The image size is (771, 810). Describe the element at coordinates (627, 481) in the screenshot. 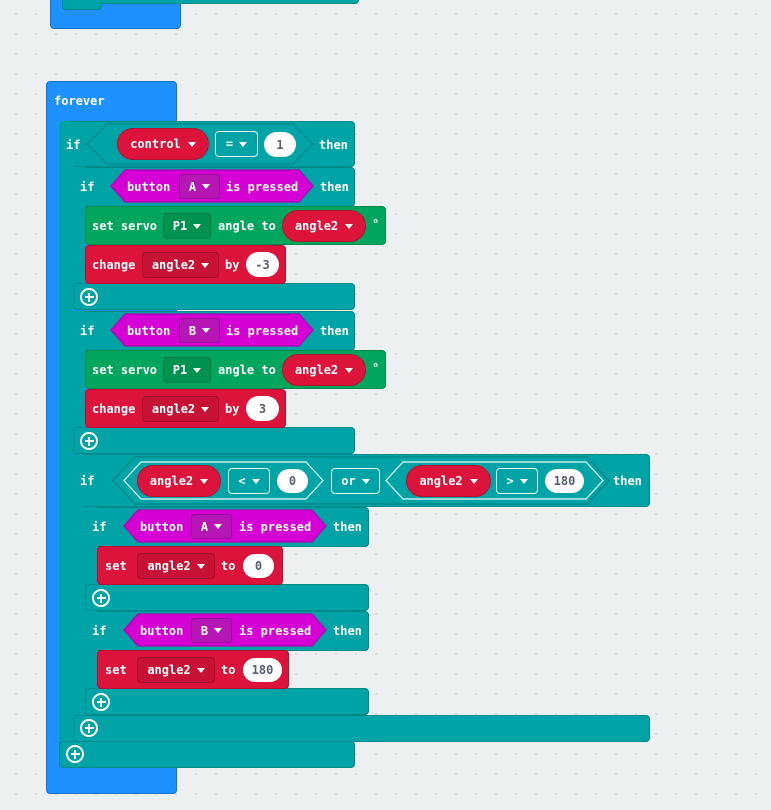

I see `if-range-then: then` at that location.